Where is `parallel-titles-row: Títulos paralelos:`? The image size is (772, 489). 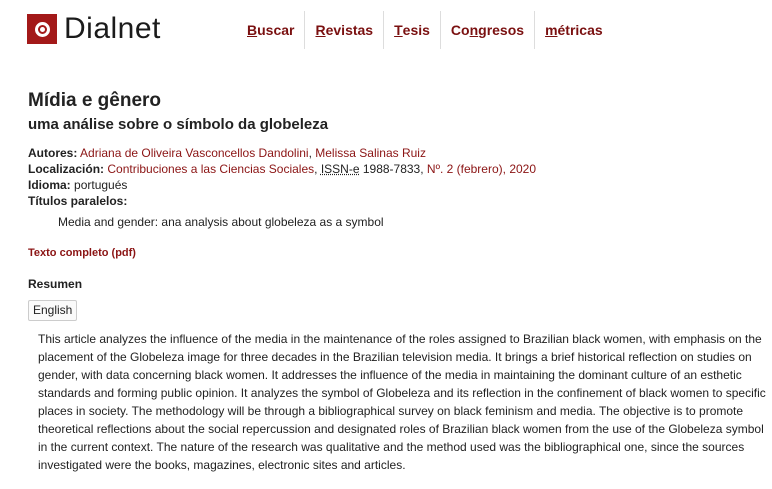 parallel-titles-row: Títulos paralelos: is located at coordinates (282, 201).